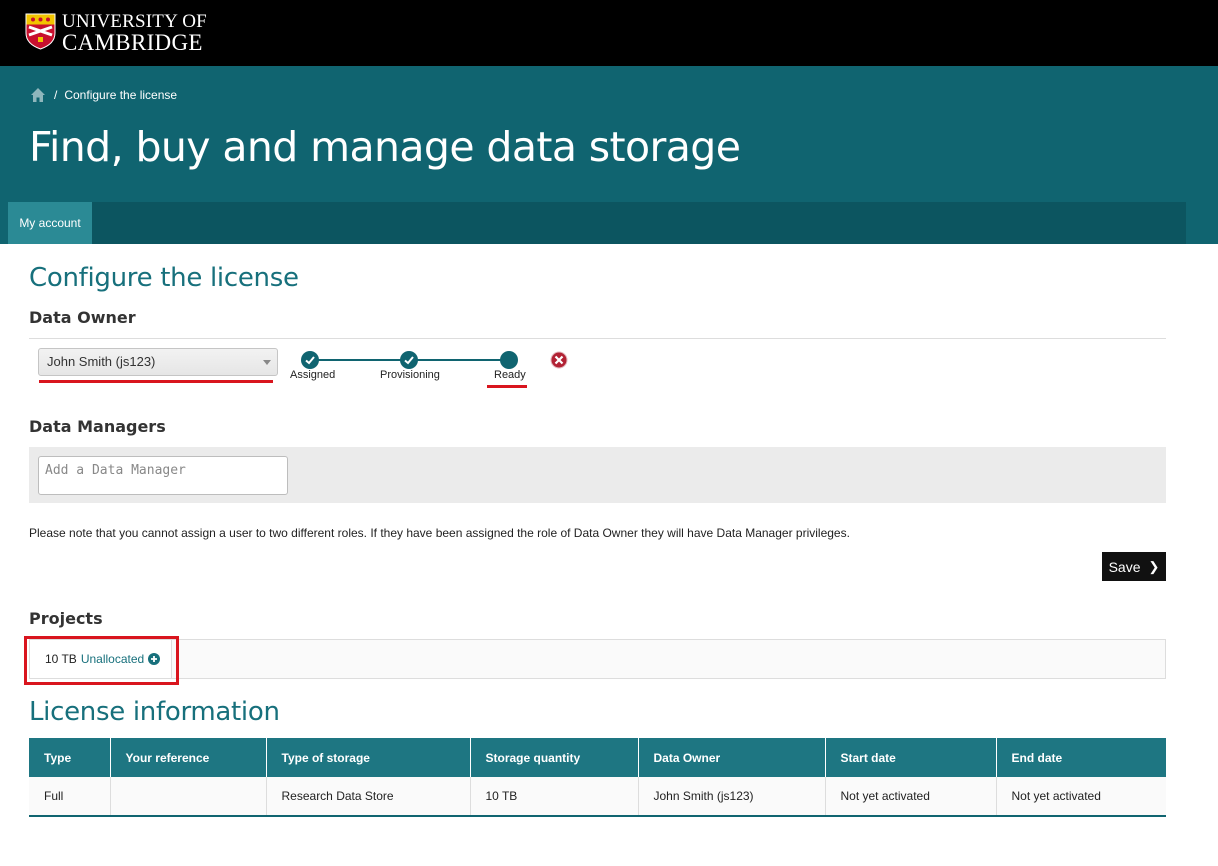 This screenshot has height=866, width=1218. I want to click on chevron-down-icon, so click(267, 362).